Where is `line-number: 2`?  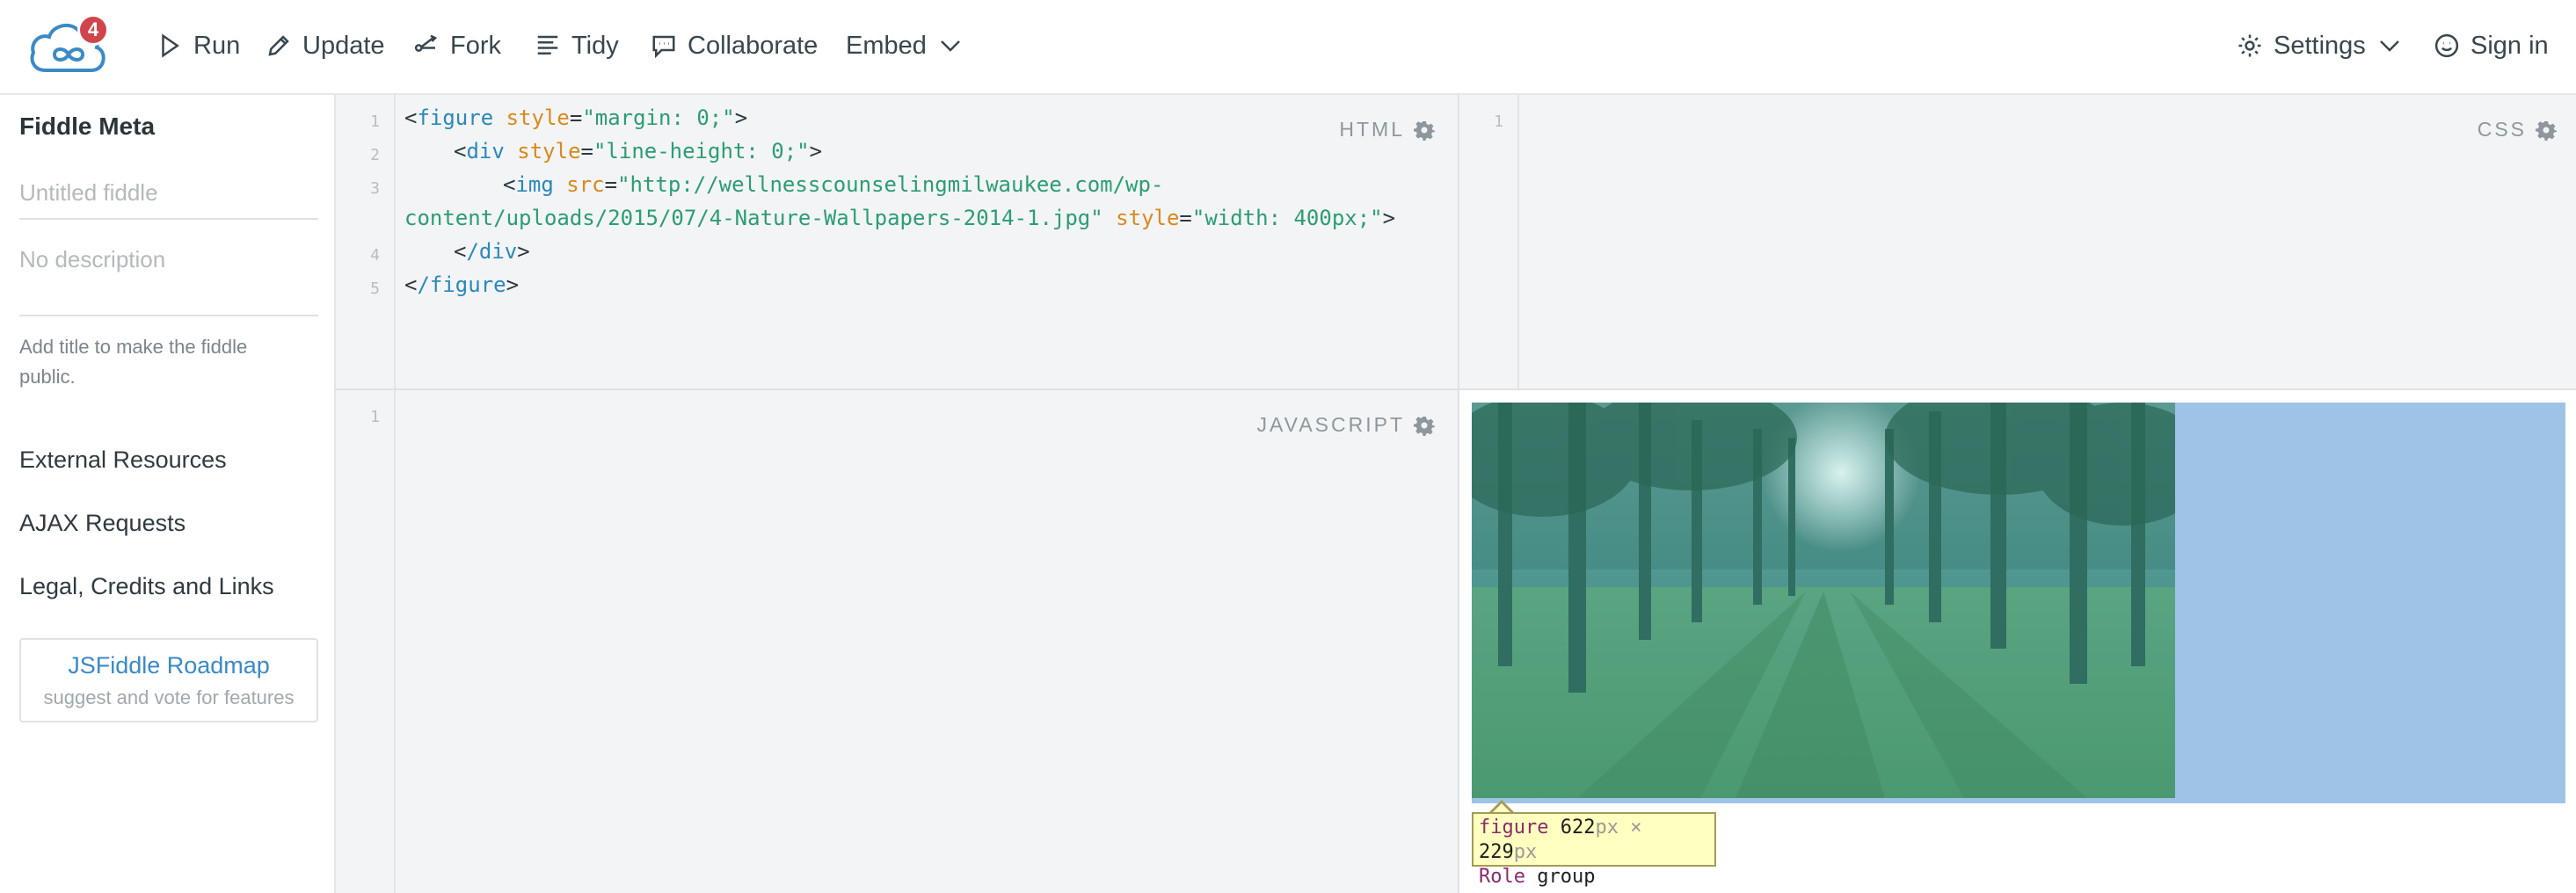
line-number: 2 is located at coordinates (375, 155).